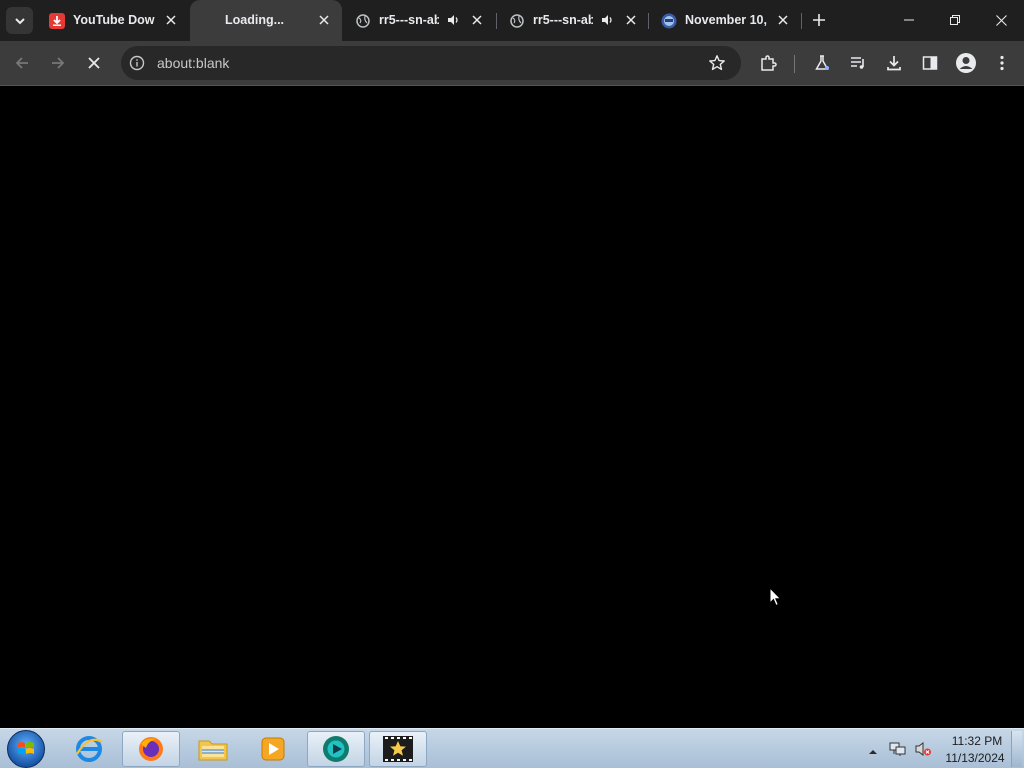 This screenshot has height=768, width=1024. I want to click on tab-rr5-2: rr5---sn-ab, so click(572, 20).